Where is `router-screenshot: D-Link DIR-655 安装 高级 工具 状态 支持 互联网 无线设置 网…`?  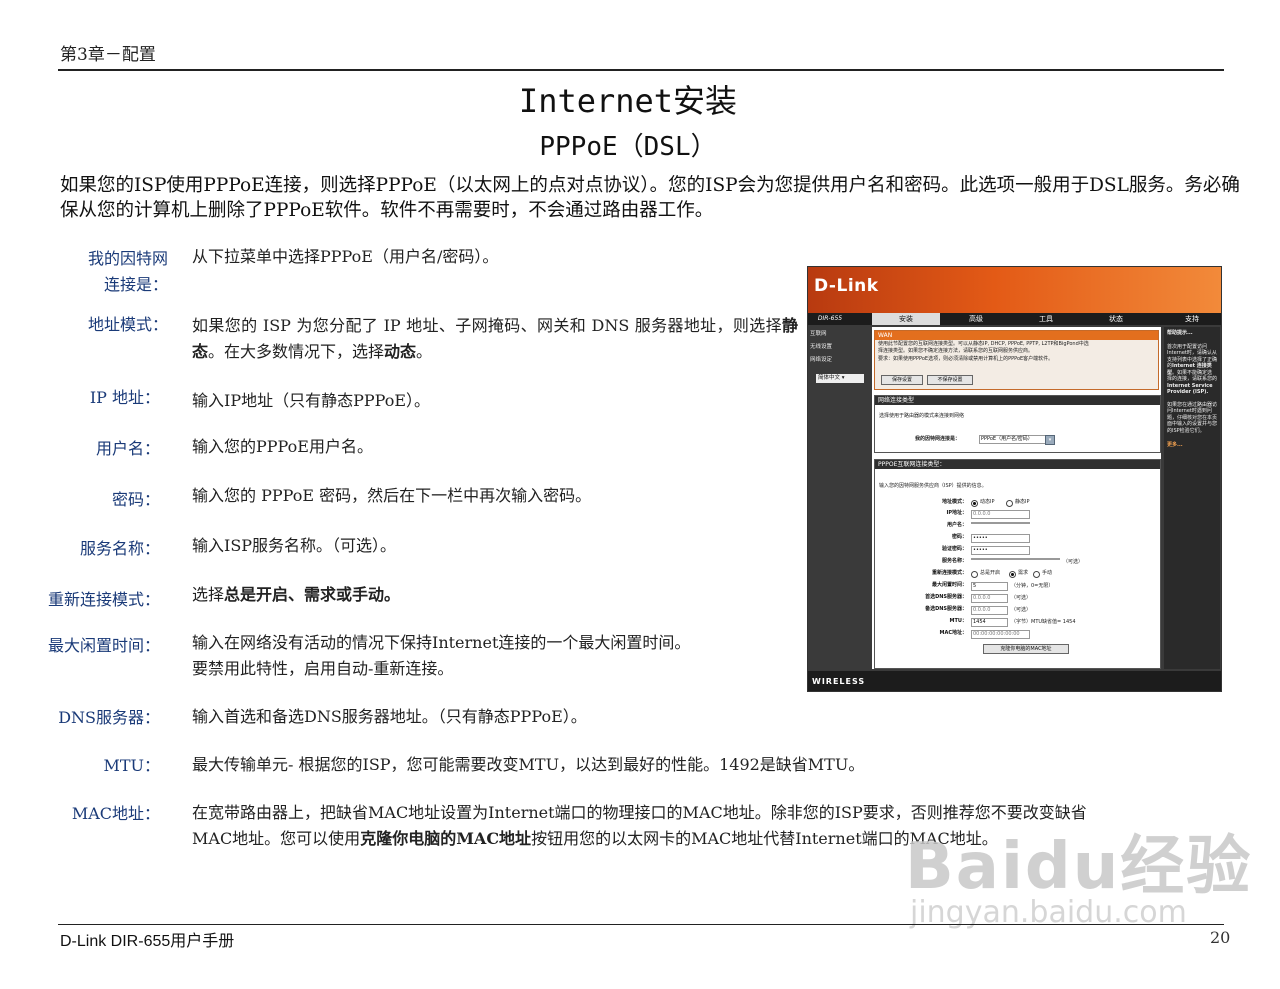
router-screenshot: D-Link DIR-655 安装 高级 工具 状态 支持 互联网 无线设置 网… is located at coordinates (1014, 479).